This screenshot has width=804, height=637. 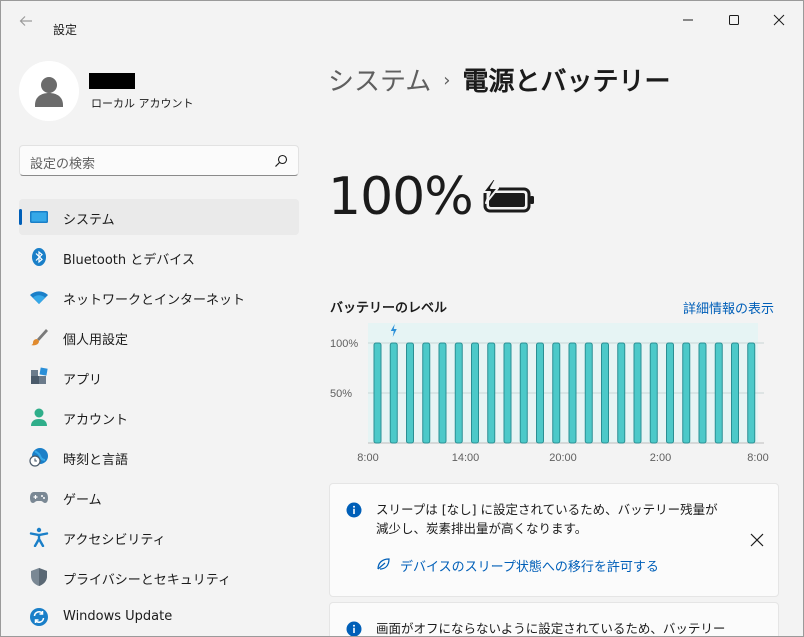 What do you see at coordinates (383, 564) in the screenshot?
I see `leaf-moon-icon` at bounding box center [383, 564].